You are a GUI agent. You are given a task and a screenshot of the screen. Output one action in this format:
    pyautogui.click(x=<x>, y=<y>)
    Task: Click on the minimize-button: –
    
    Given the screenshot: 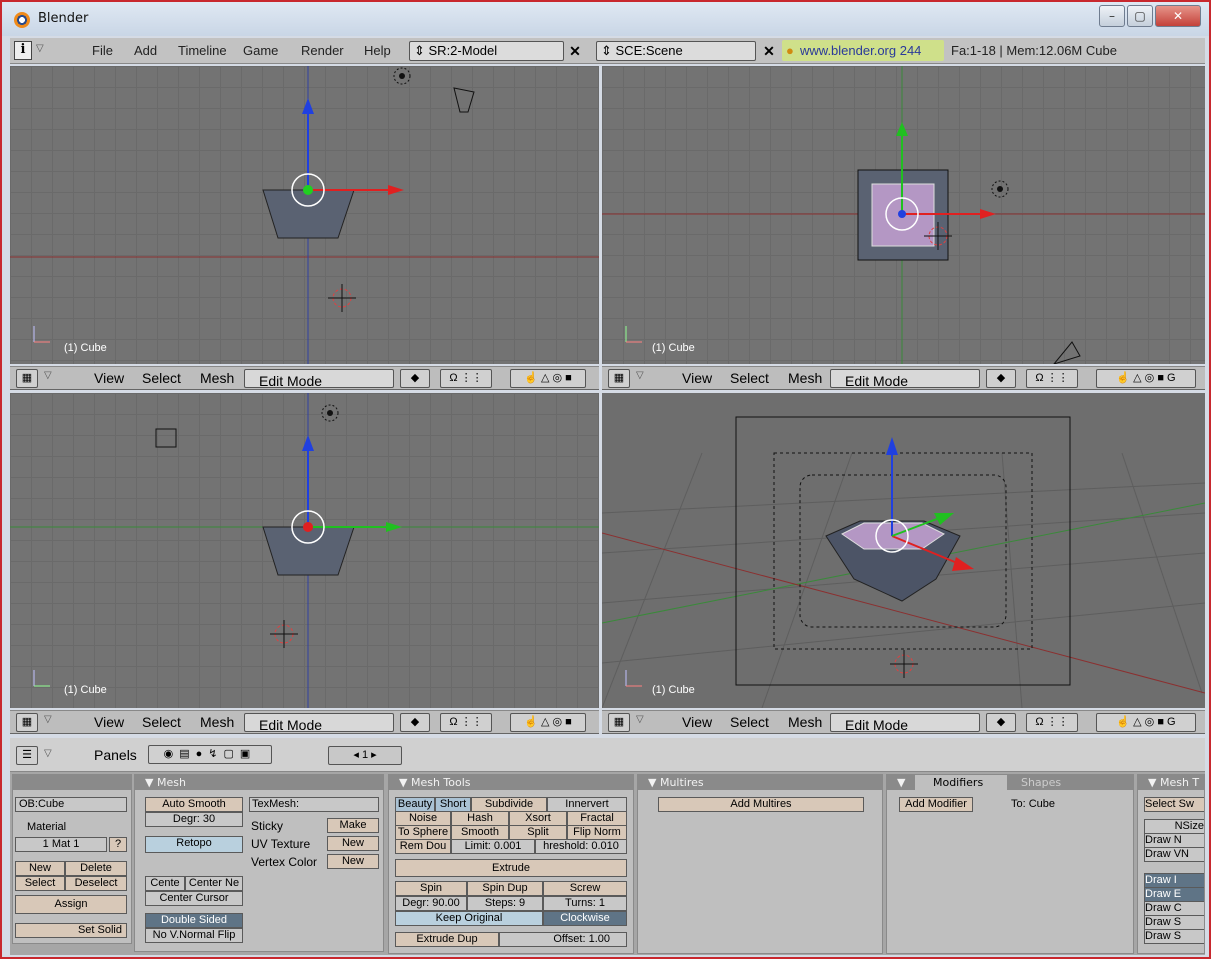 What is the action you would take?
    pyautogui.click(x=1112, y=16)
    